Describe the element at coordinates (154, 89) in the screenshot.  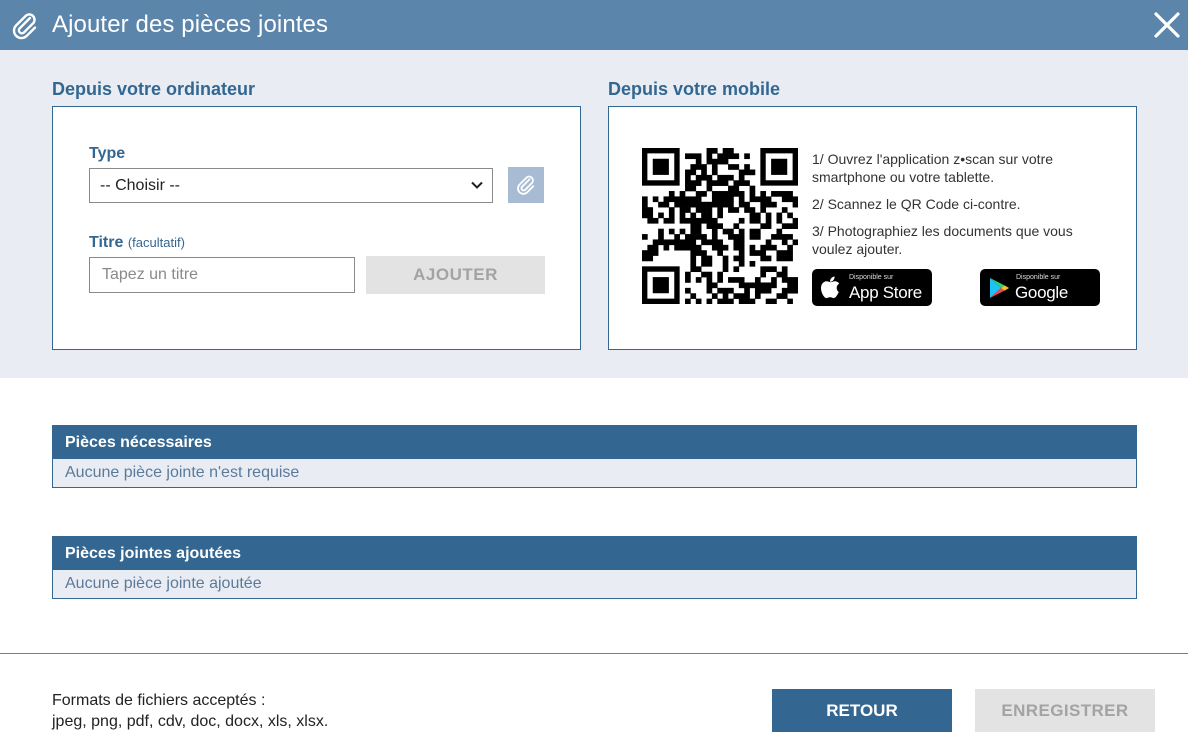
I see `computer-section-title: Depuis votre ordinateur` at that location.